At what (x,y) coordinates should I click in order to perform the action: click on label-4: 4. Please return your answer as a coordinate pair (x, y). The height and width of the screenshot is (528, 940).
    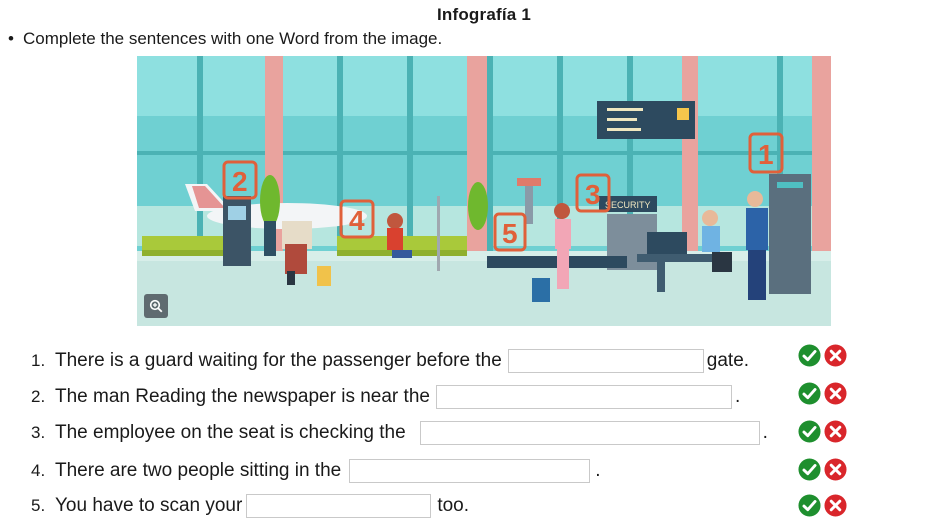
    Looking at the image, I should click on (357, 220).